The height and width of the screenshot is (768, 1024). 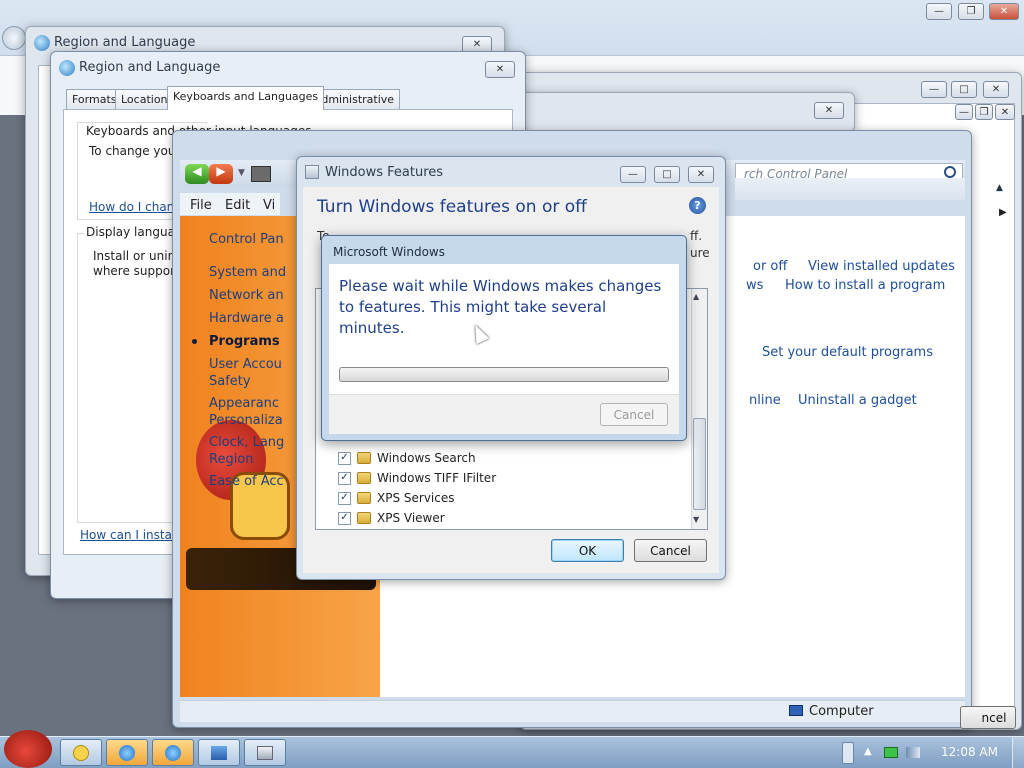 What do you see at coordinates (230, 381) in the screenshot?
I see `sidebar-safety: Safety` at bounding box center [230, 381].